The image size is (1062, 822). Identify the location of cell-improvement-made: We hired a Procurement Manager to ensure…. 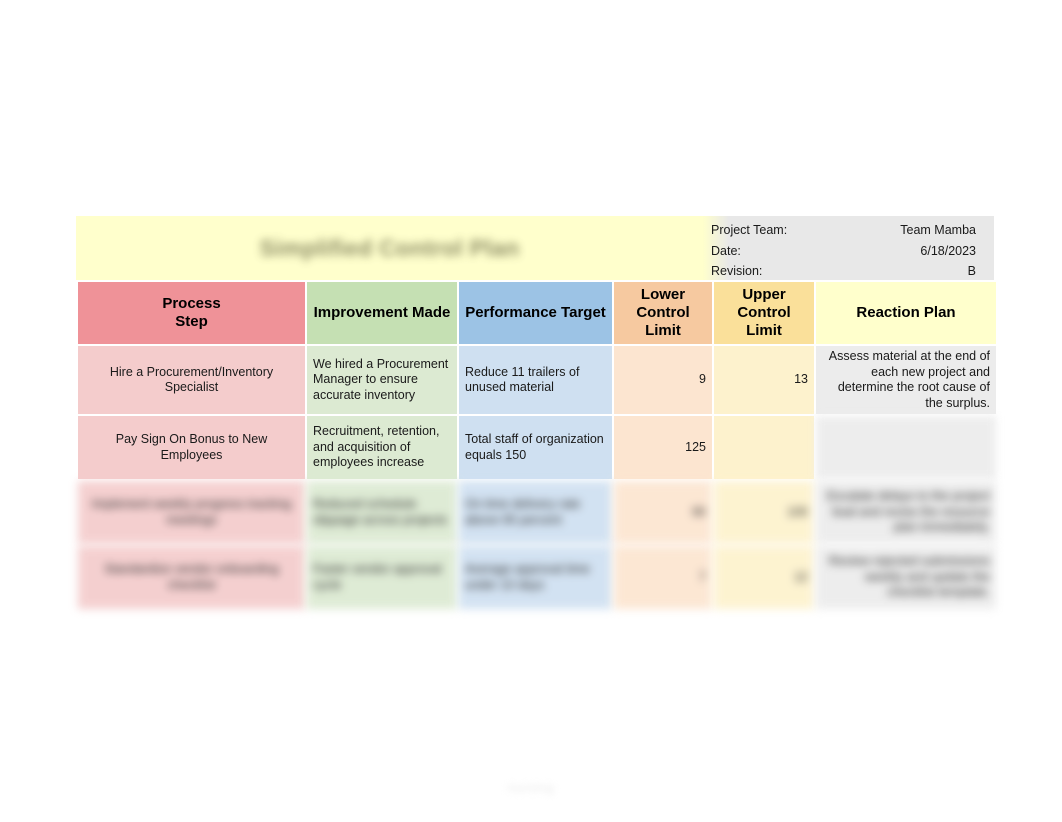
(382, 380).